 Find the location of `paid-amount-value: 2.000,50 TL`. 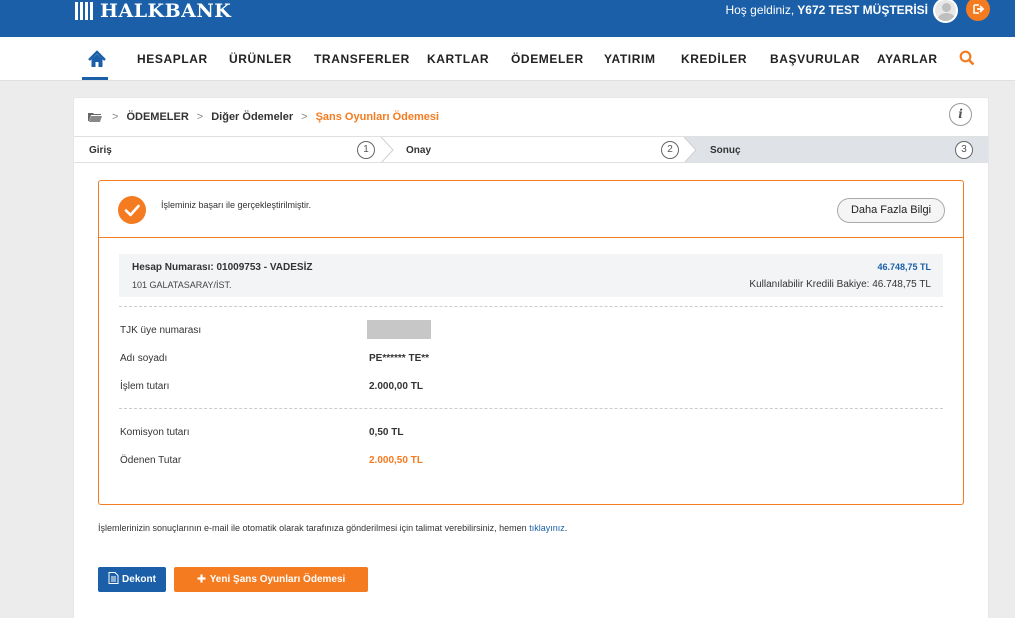

paid-amount-value: 2.000,50 TL is located at coordinates (396, 460).